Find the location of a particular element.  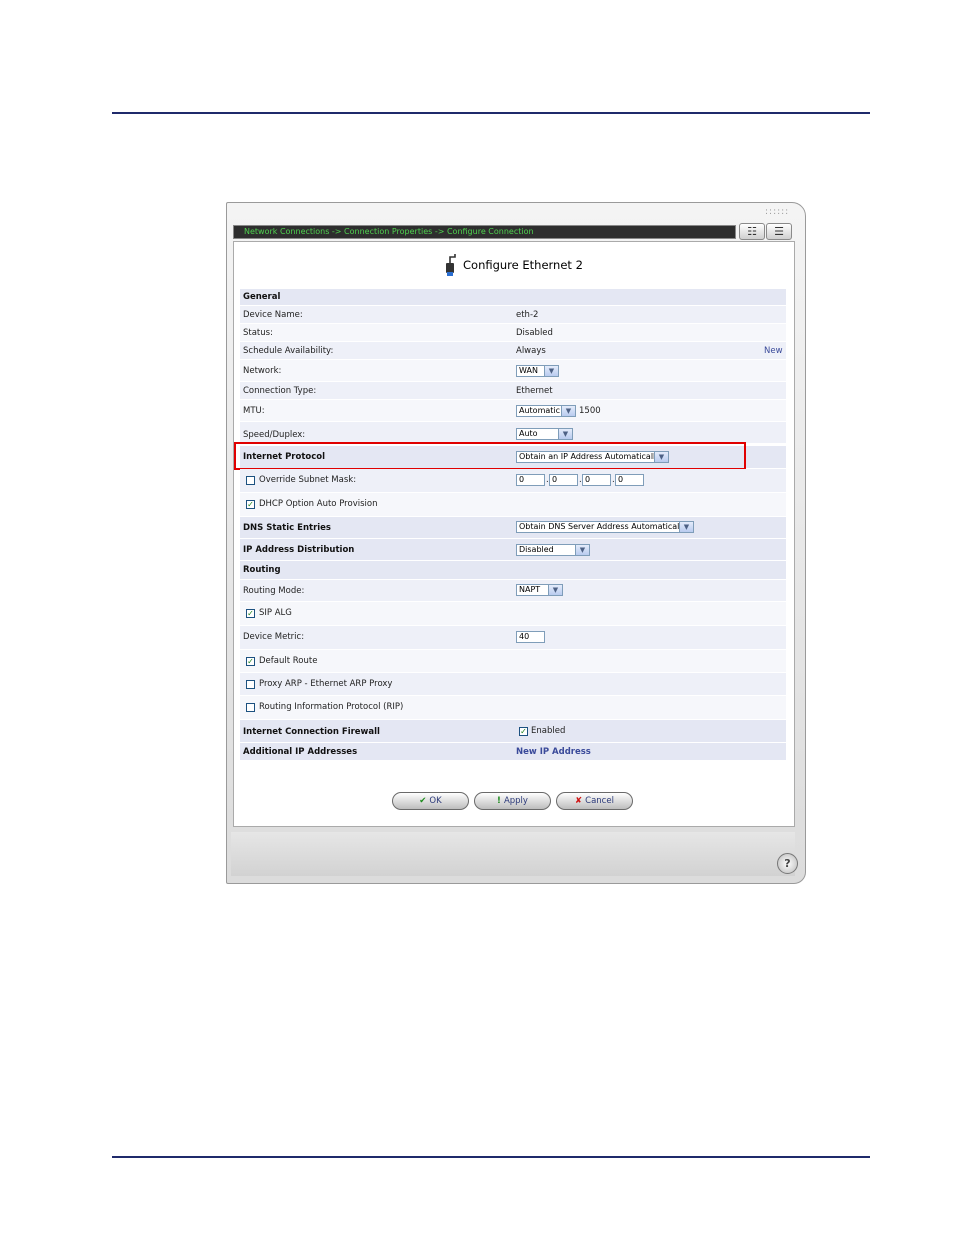

sip-alg-row: ✓ SIP ALG is located at coordinates (513, 614).